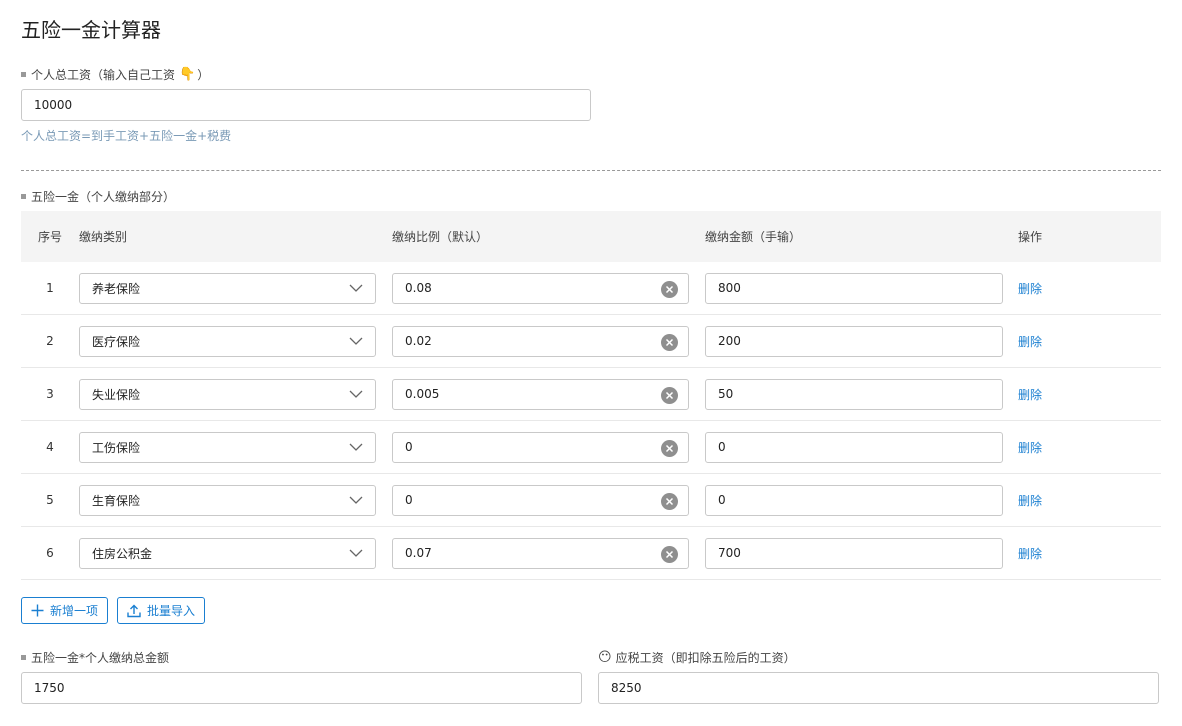  What do you see at coordinates (854, 341) in the screenshot?
I see `amount-input: 200` at bounding box center [854, 341].